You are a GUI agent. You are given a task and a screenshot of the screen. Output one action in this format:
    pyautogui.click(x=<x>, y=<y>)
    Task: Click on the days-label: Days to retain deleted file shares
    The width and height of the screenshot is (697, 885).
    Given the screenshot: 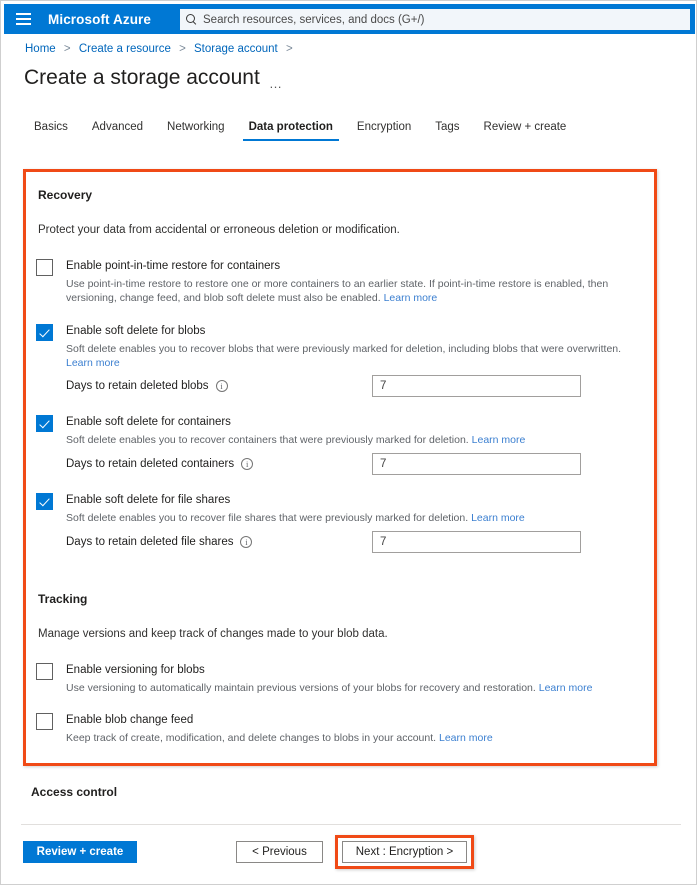 What is the action you would take?
    pyautogui.click(x=150, y=542)
    